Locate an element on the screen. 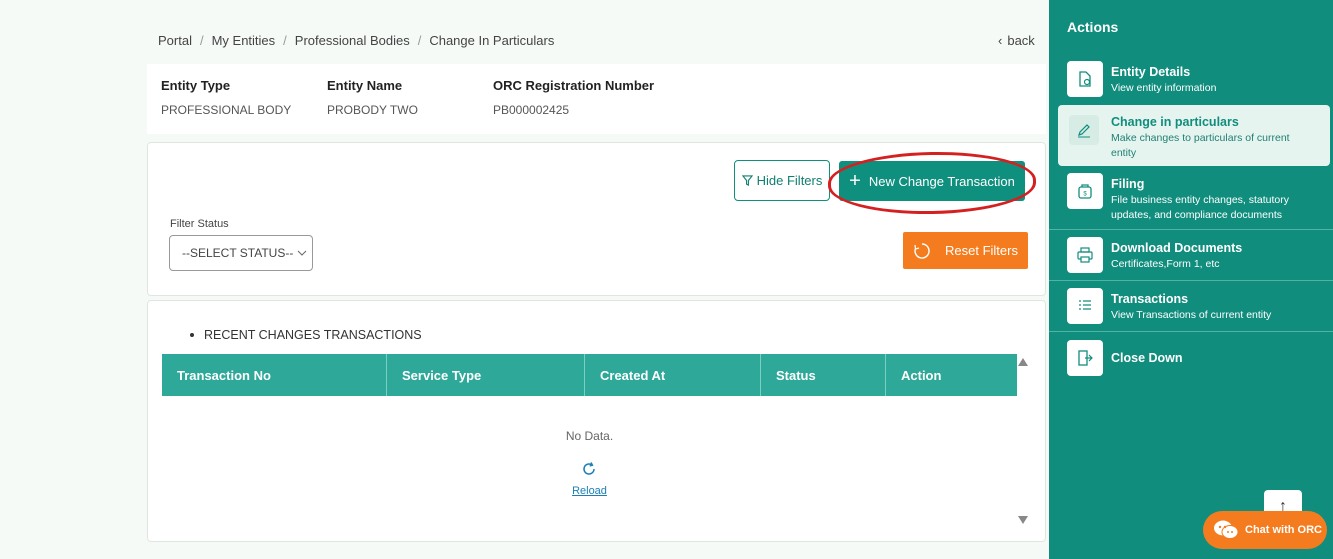  sidebar-item-desc: View Transactions of current entity is located at coordinates (1191, 315).